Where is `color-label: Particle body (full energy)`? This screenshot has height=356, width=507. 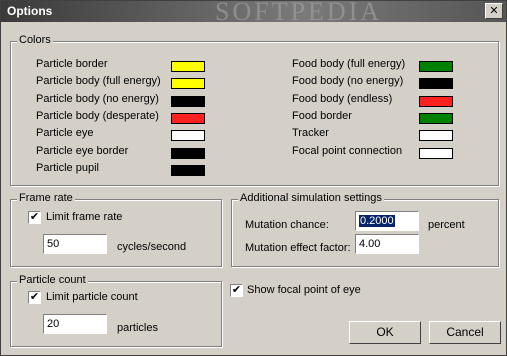 color-label: Particle body (full energy) is located at coordinates (98, 81).